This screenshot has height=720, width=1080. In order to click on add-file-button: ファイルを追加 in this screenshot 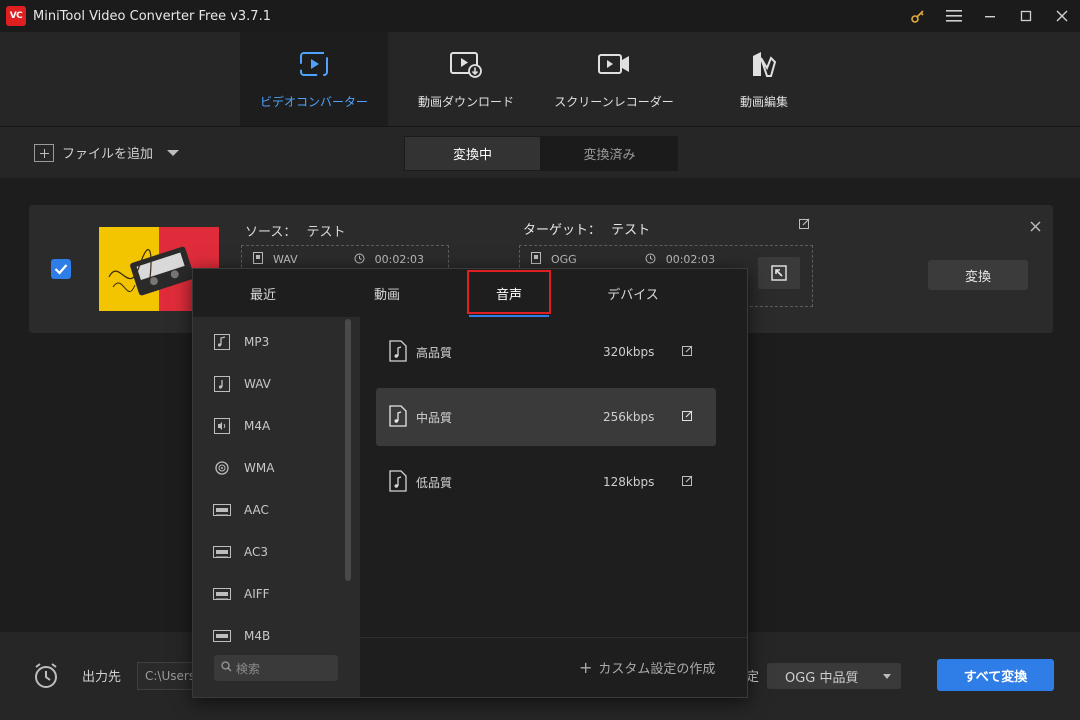, I will do `click(107, 152)`.